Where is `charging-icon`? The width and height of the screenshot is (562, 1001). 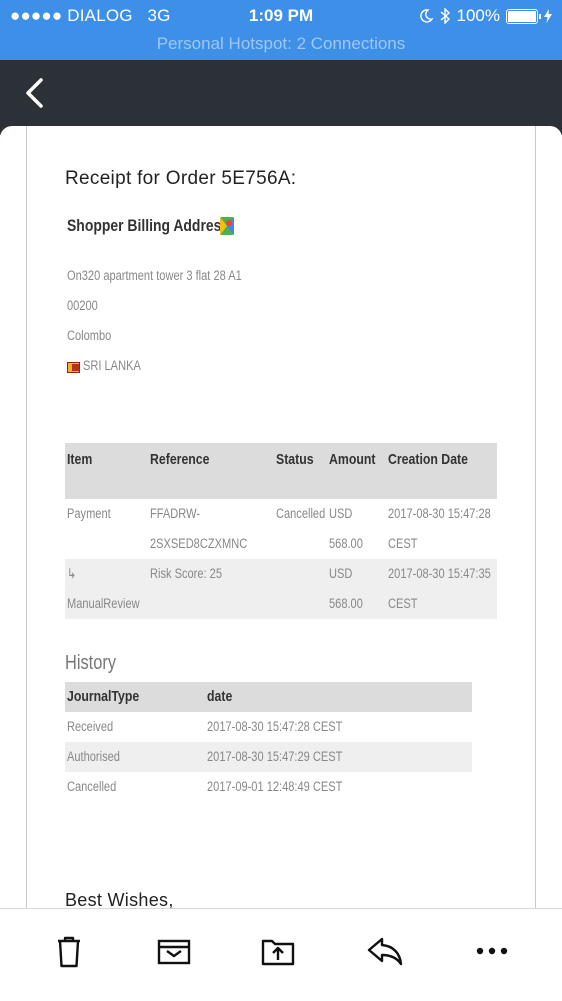
charging-icon is located at coordinates (548, 16).